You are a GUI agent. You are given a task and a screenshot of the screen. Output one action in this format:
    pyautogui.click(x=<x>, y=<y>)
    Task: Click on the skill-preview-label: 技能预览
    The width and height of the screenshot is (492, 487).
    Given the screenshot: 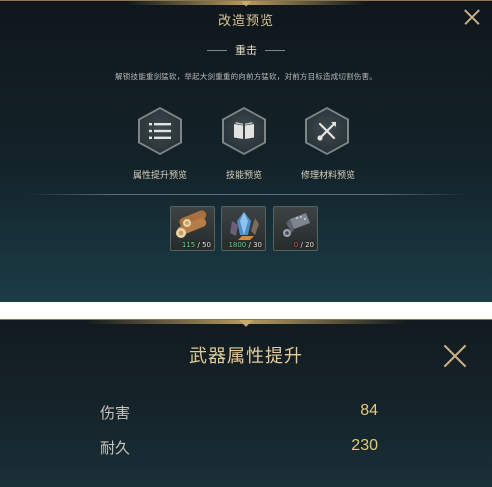 What is the action you would take?
    pyautogui.click(x=244, y=174)
    